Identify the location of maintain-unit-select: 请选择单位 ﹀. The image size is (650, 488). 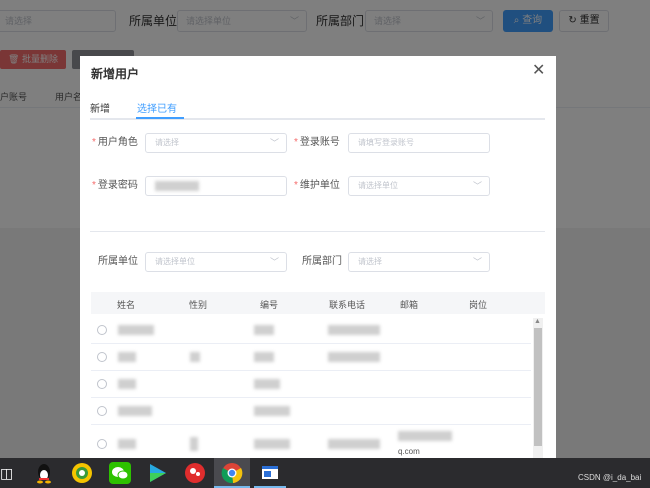
(419, 186).